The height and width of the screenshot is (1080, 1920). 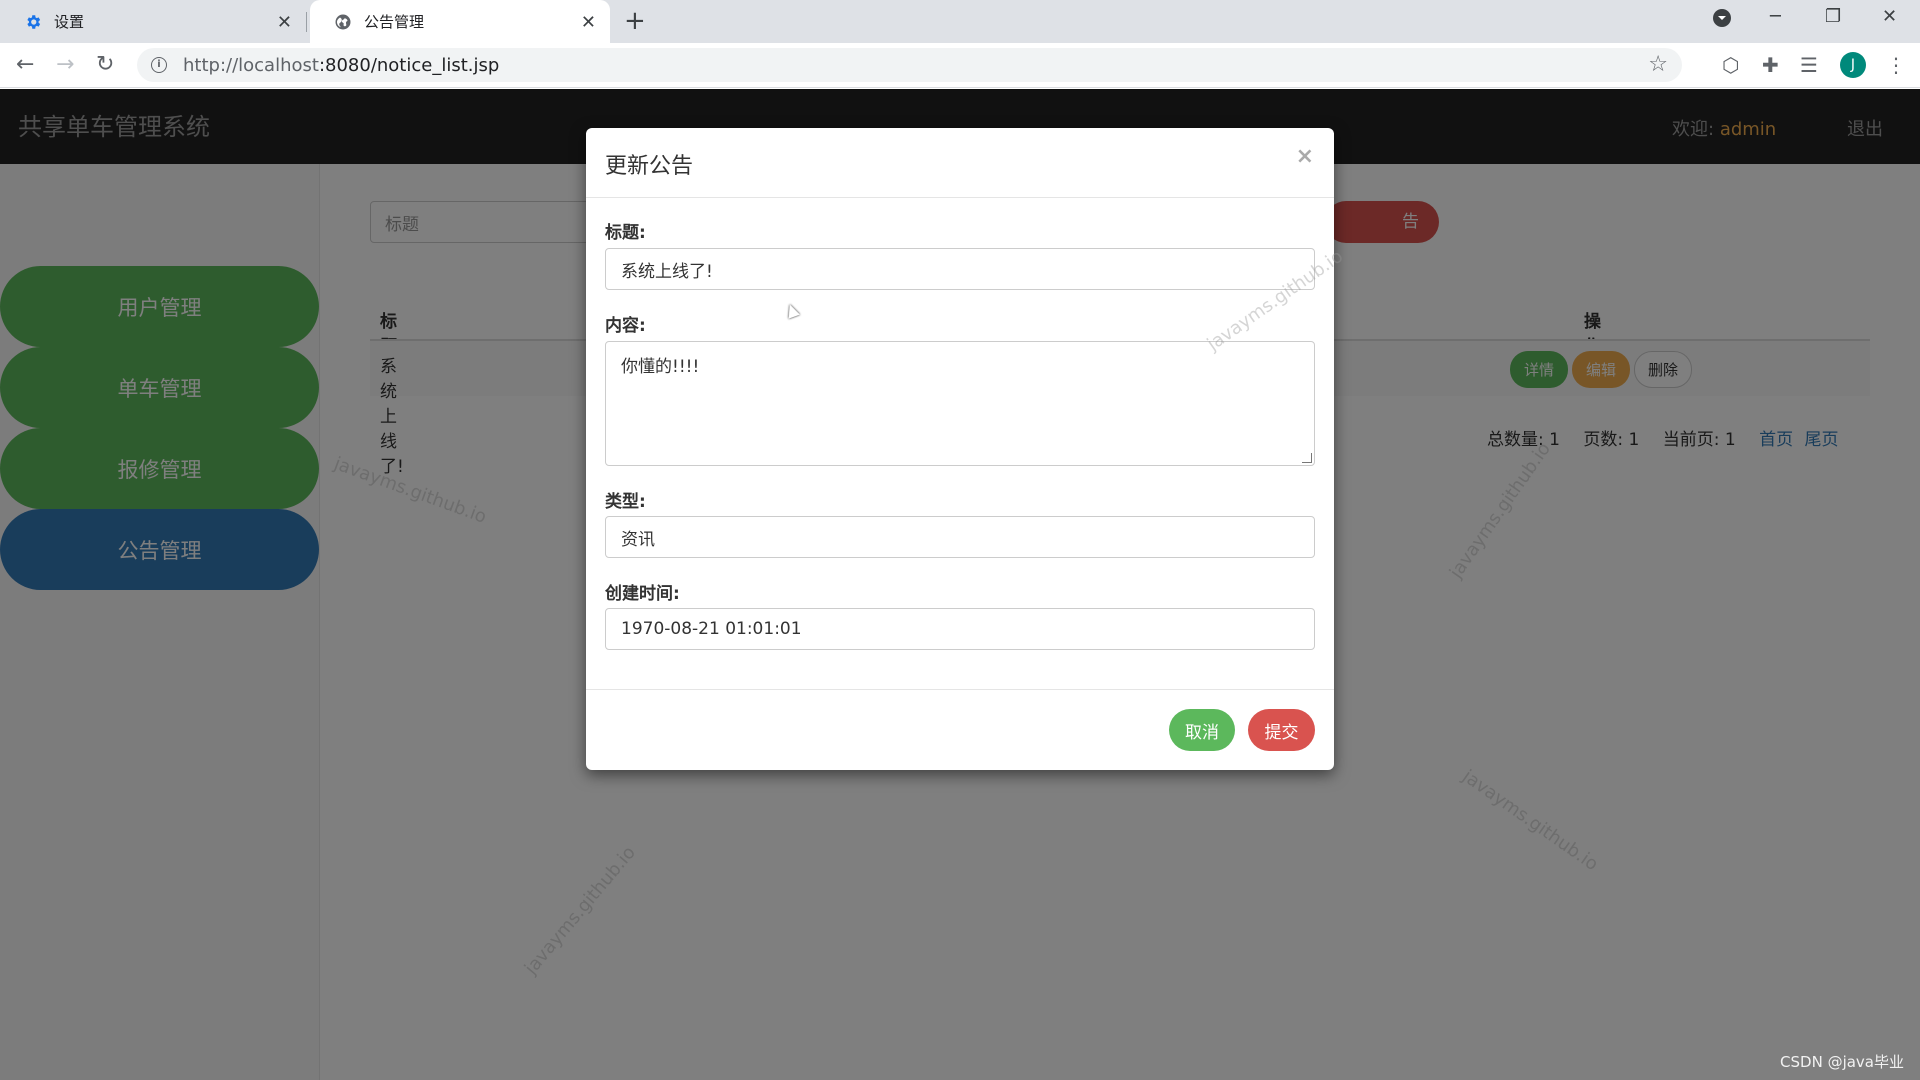 I want to click on tab-divider, so click(x=306, y=22).